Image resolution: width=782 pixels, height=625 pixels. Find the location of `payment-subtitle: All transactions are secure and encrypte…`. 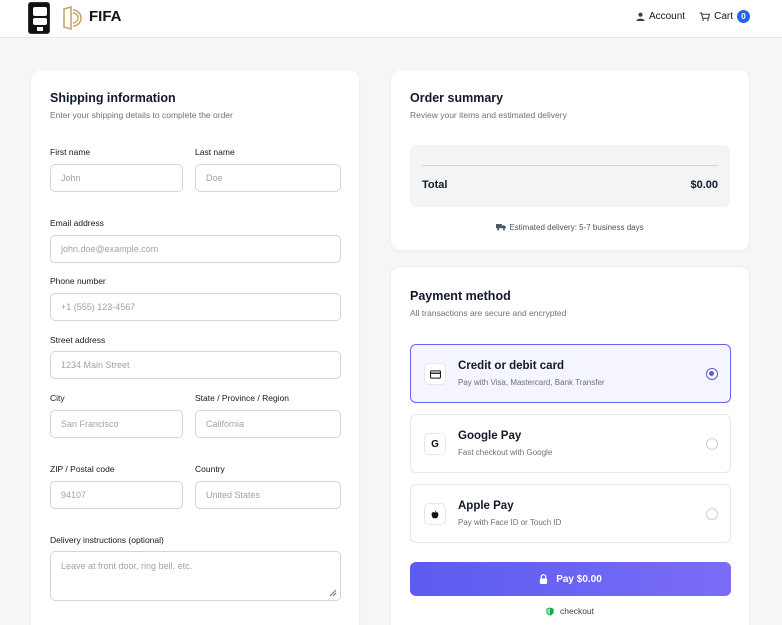

payment-subtitle: All transactions are secure and encrypte… is located at coordinates (488, 313).